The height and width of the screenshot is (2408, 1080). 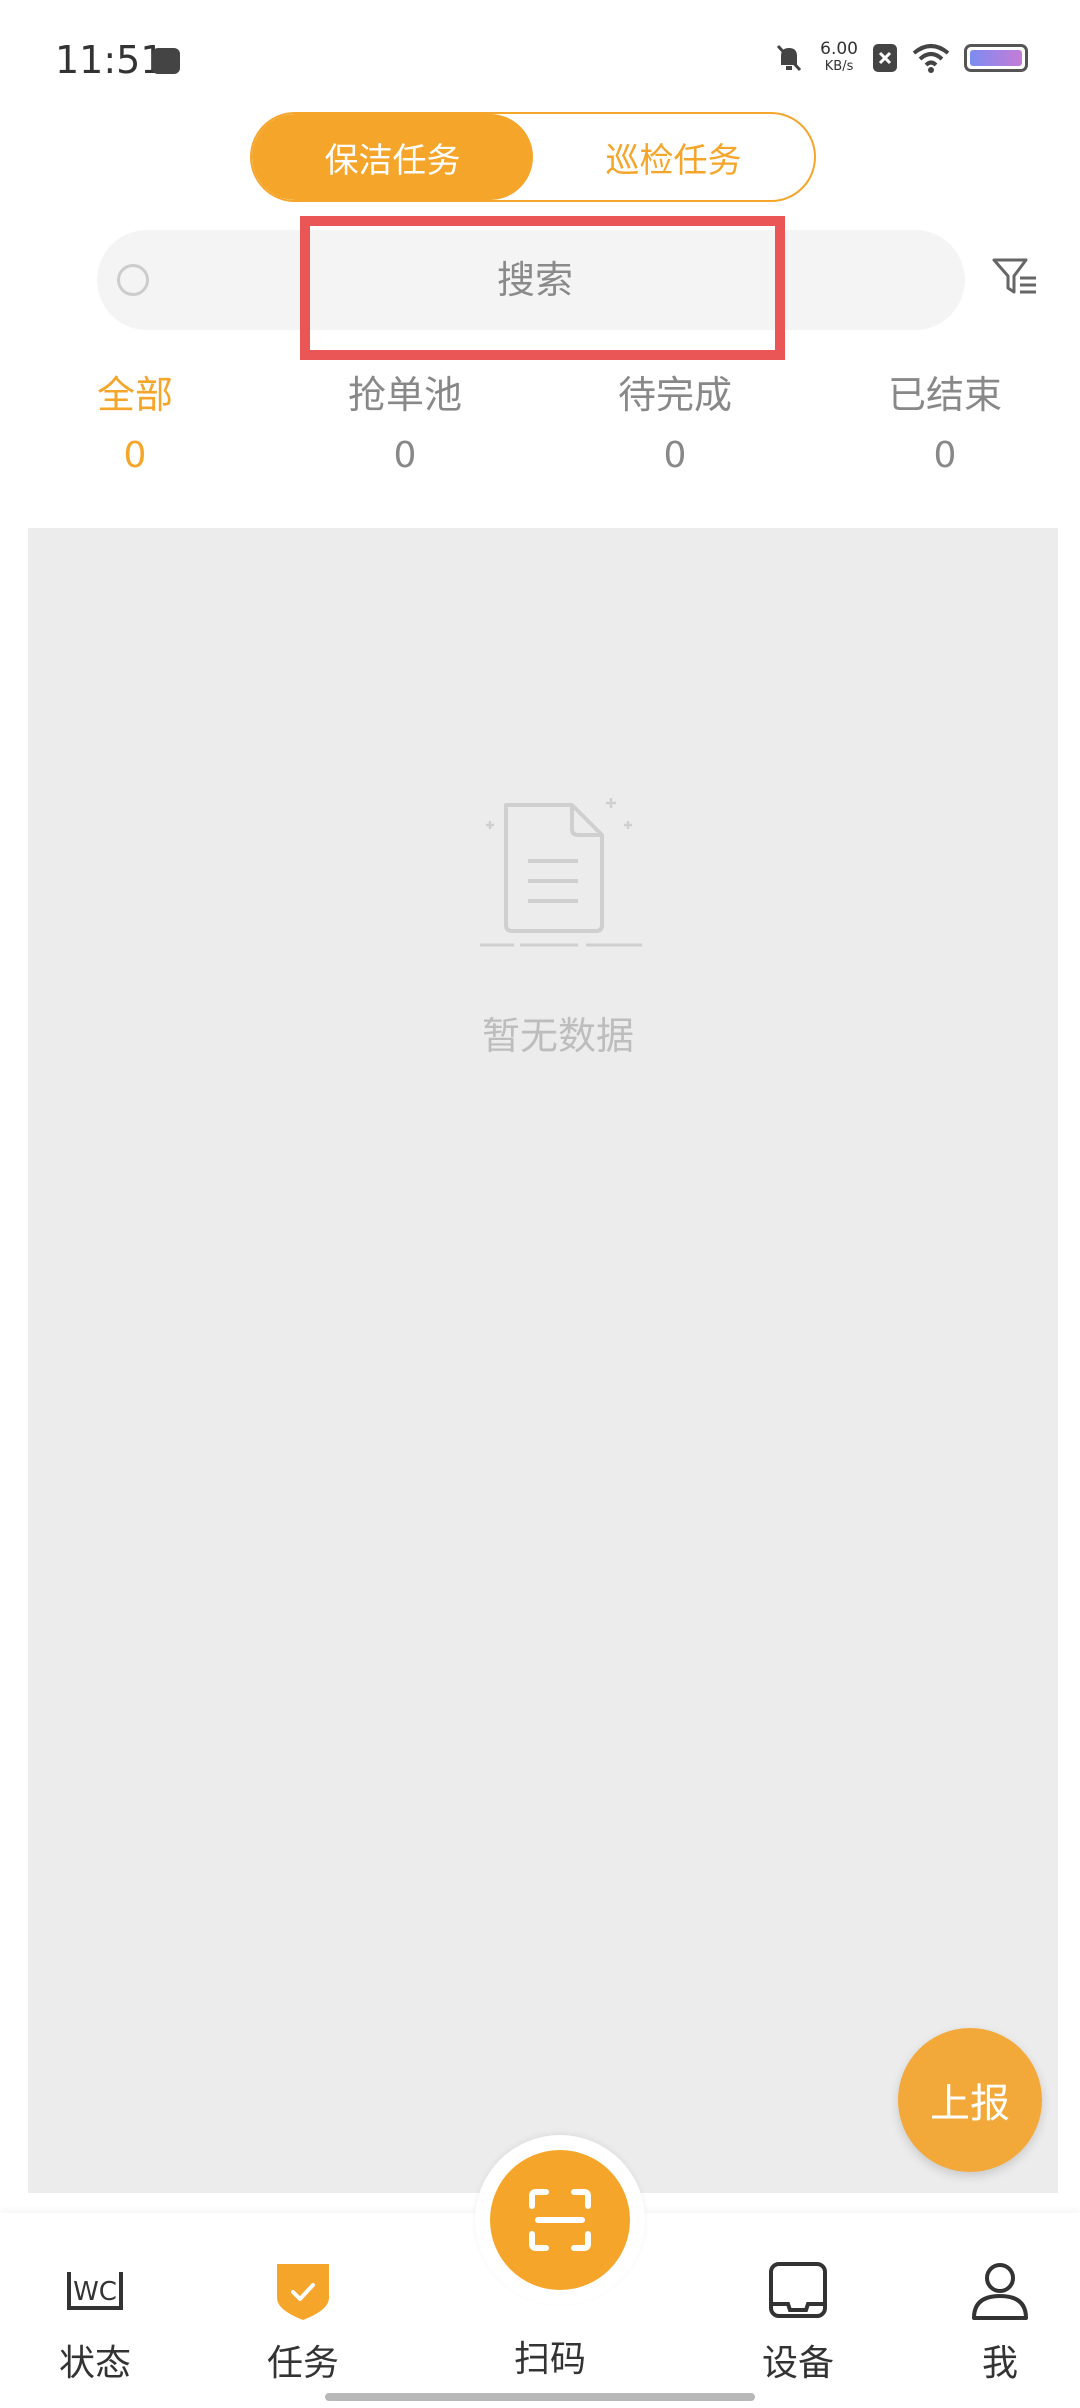 I want to click on nav-tasks: 任务, so click(x=303, y=2322).